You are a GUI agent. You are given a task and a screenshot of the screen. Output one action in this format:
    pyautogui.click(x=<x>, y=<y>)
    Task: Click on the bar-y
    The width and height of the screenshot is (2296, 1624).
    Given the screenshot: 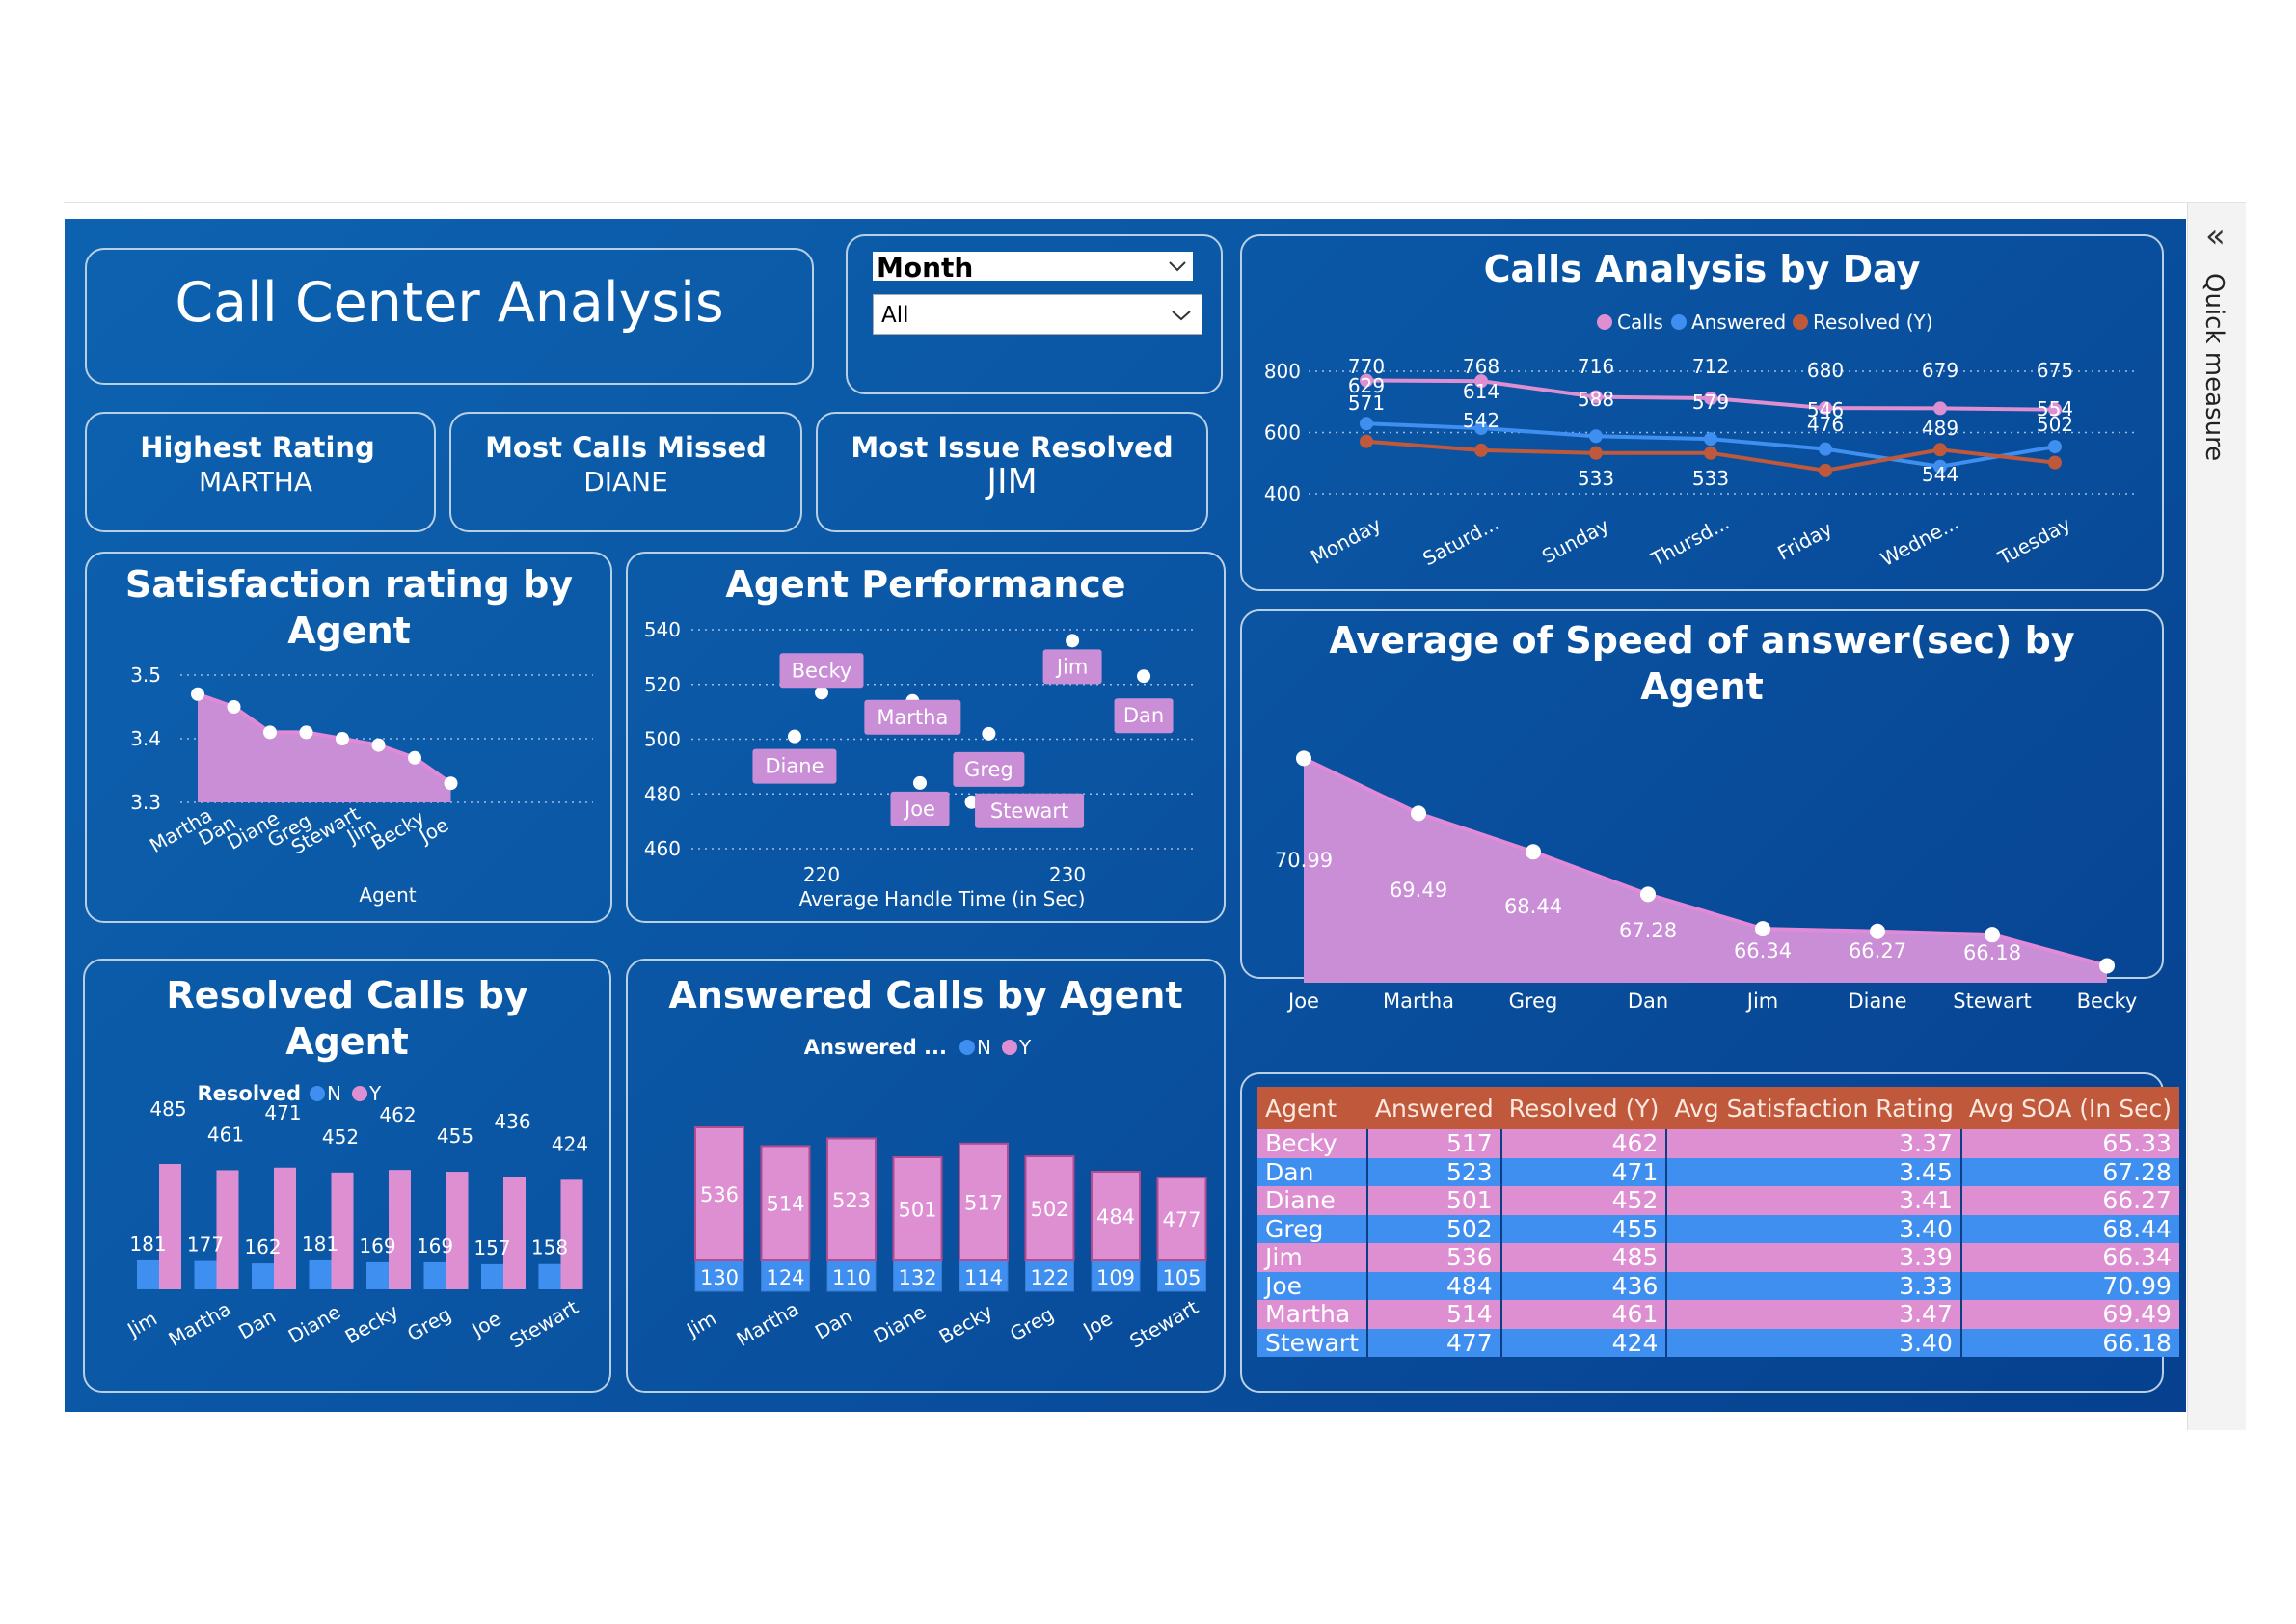 What is the action you would take?
    pyautogui.click(x=342, y=1230)
    